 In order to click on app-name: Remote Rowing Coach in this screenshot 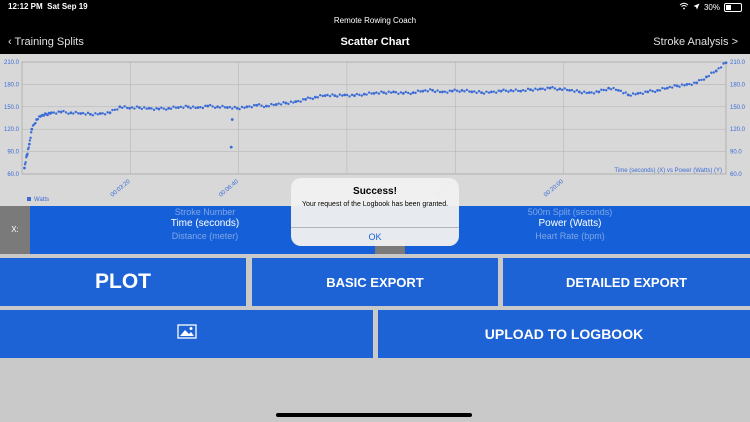, I will do `click(375, 20)`.